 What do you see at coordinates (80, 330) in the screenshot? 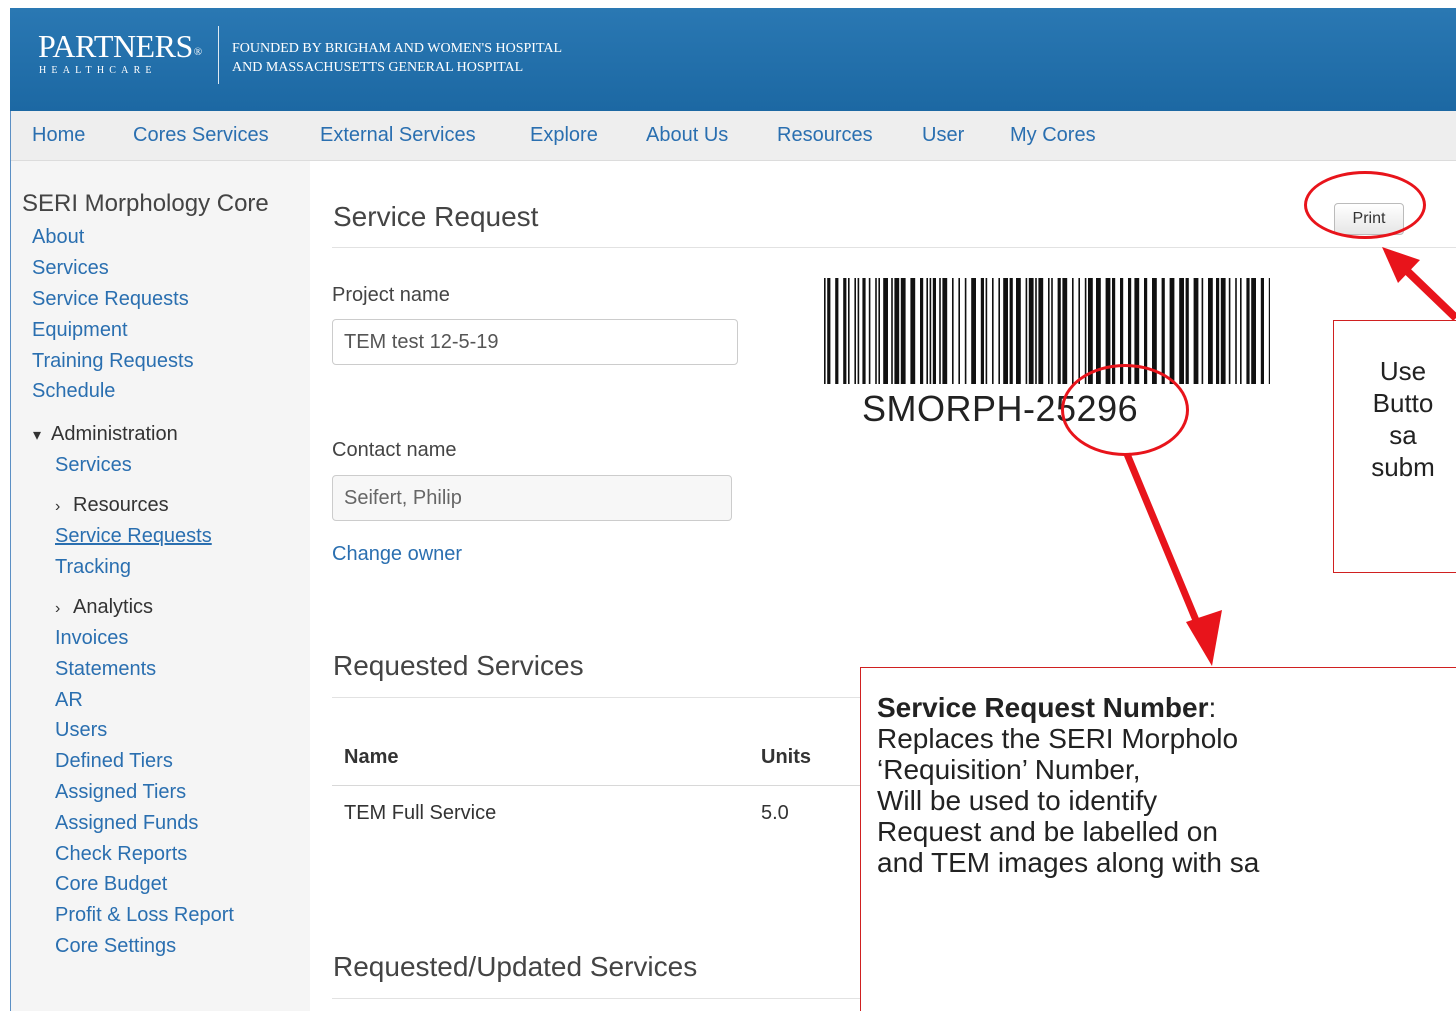
I see `sidebar-item-equipment: Equipment` at bounding box center [80, 330].